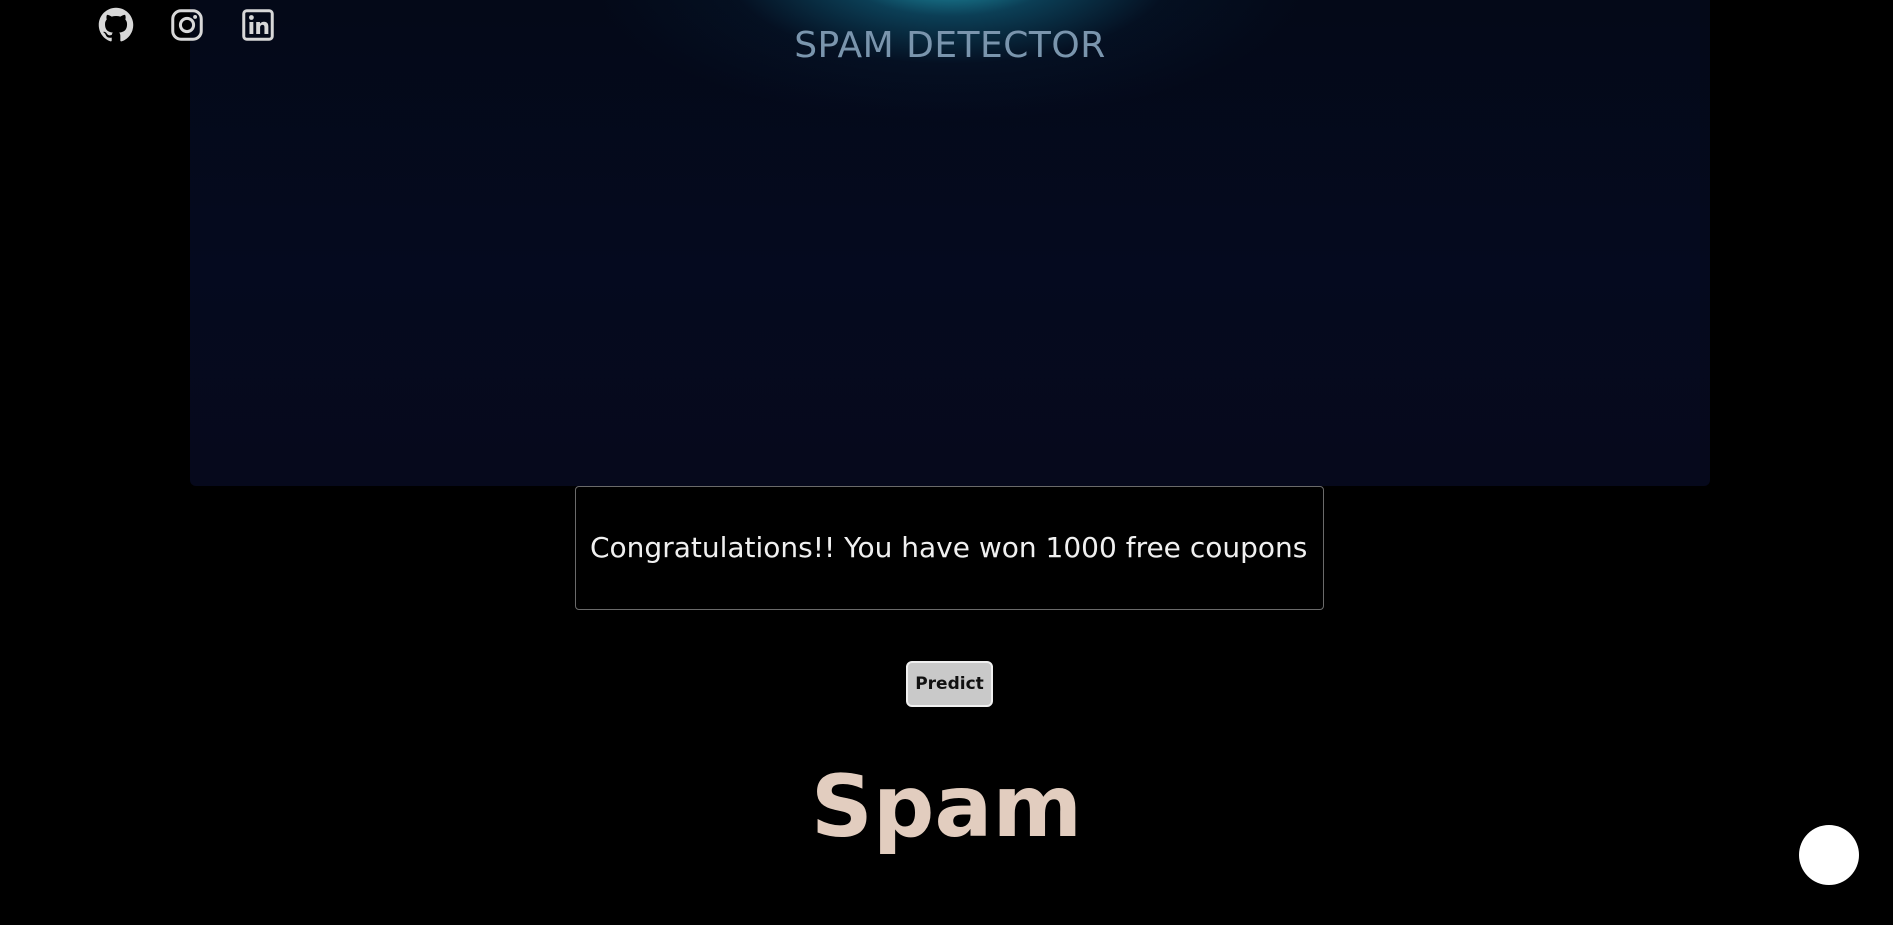 The height and width of the screenshot is (925, 1893). I want to click on linkedin-link, so click(258, 25).